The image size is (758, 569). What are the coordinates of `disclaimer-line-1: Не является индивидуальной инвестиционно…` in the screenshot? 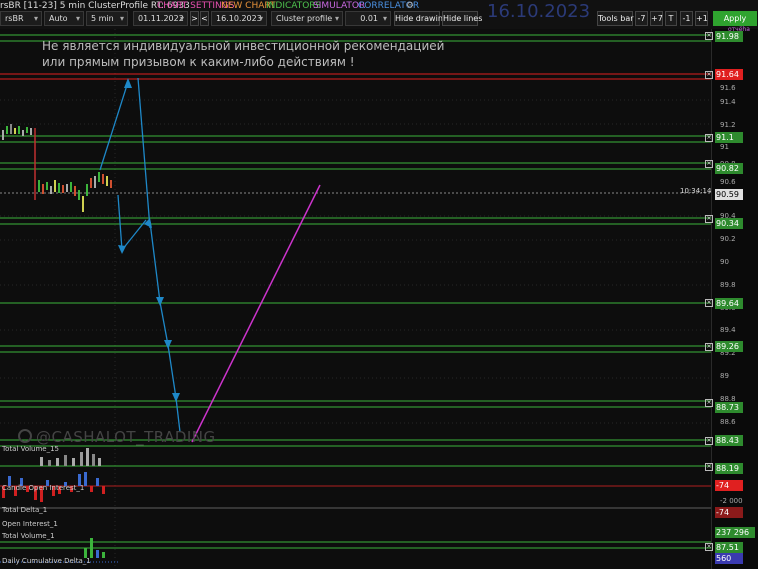 It's located at (243, 46).